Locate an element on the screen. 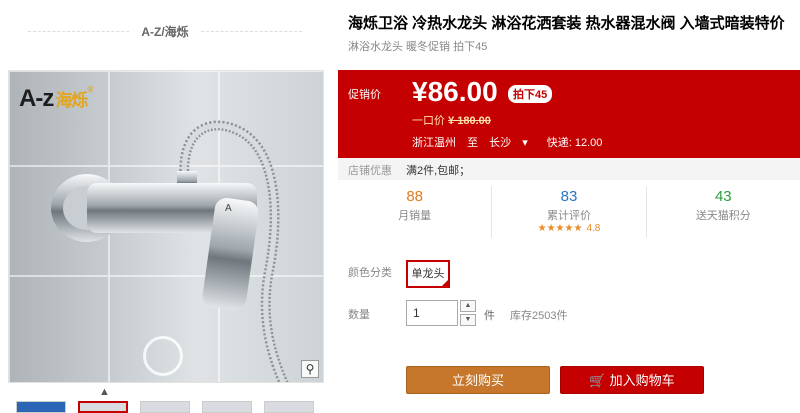  ship-to-select: 长沙 ▾ is located at coordinates (512, 143).